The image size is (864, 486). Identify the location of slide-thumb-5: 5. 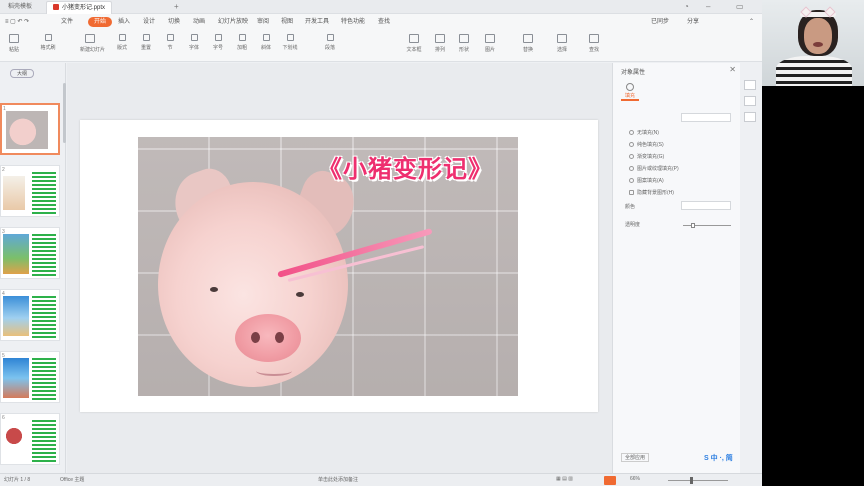
(30, 377).